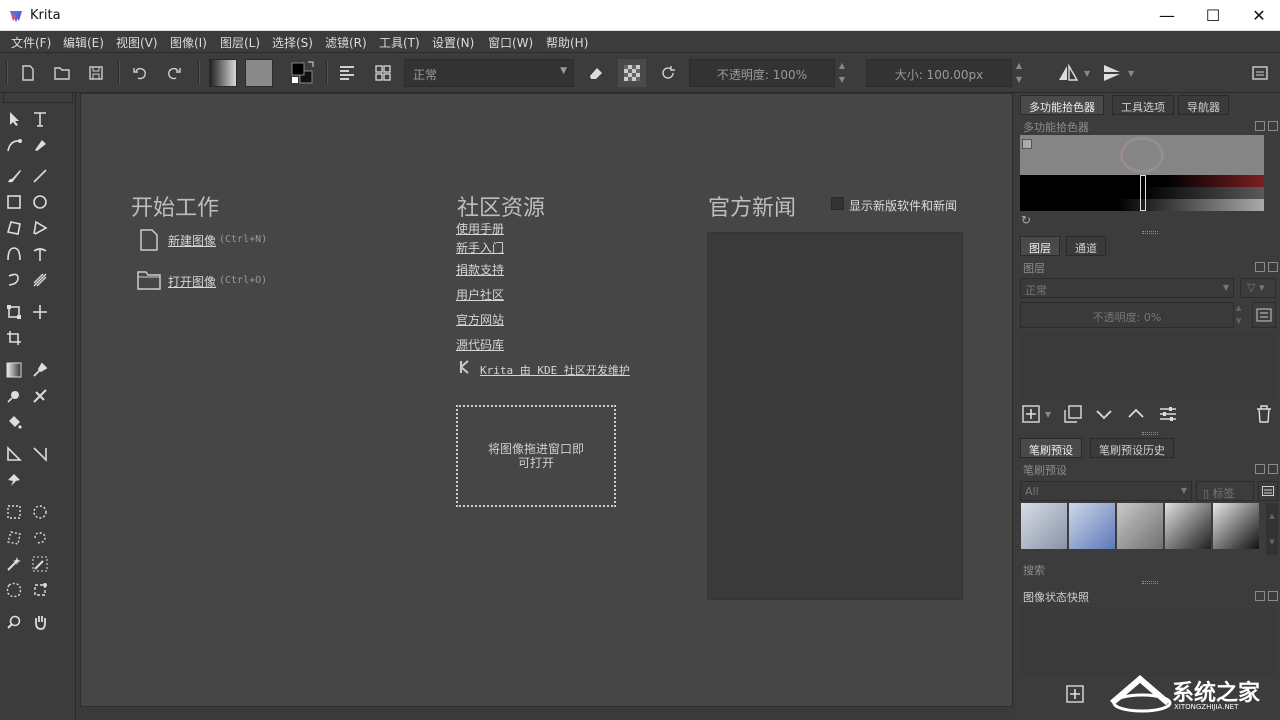 This screenshot has height=720, width=1280. What do you see at coordinates (1168, 415) in the screenshot?
I see `layer-properties-icon` at bounding box center [1168, 415].